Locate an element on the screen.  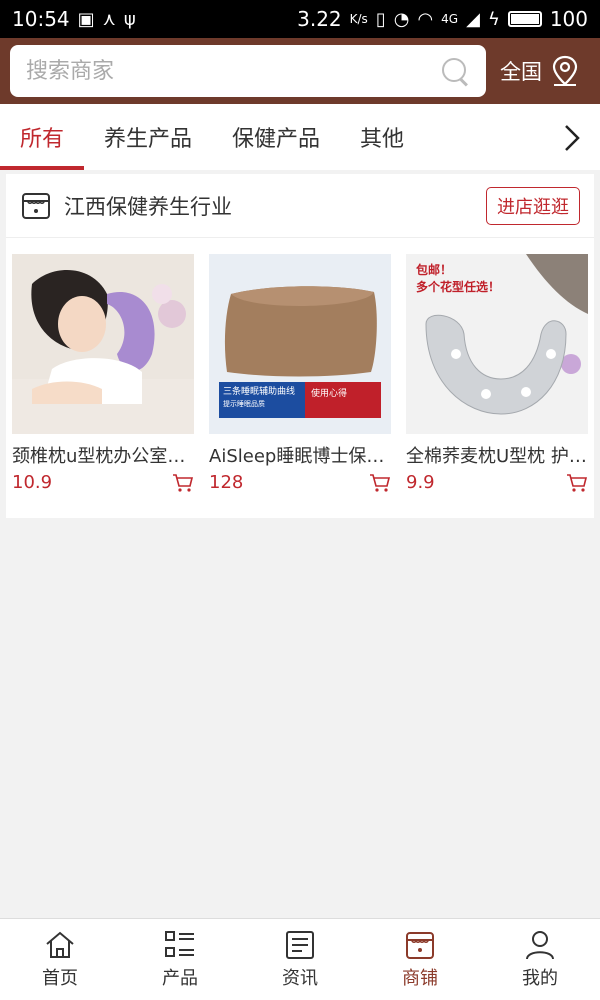
promo-line-2: 多个花型任选！ is located at coordinates (458, 287).